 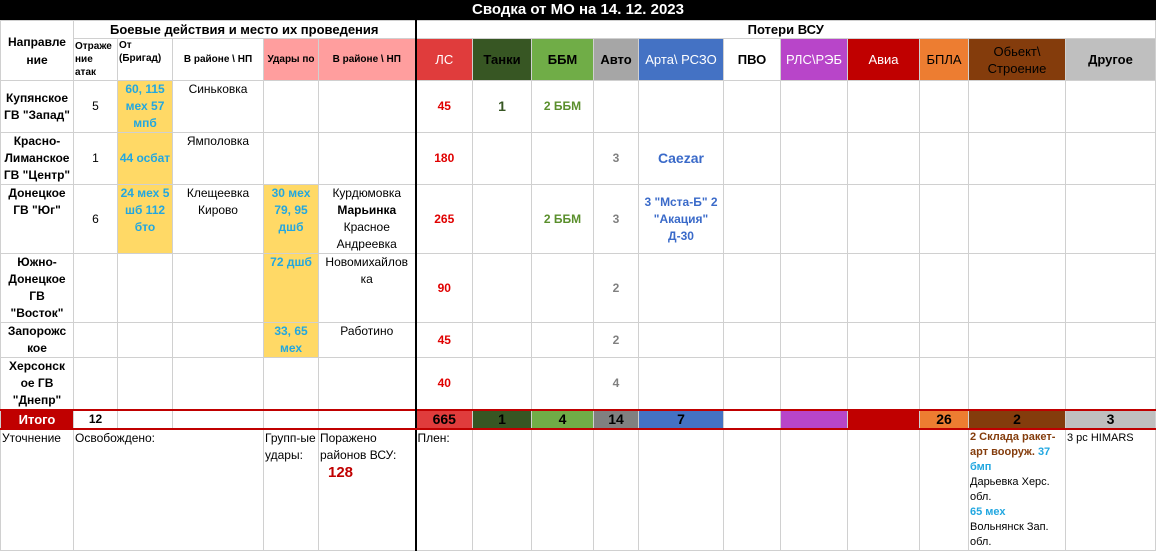 I want to click on object-note-c: Дарьевка Херс. обл., so click(x=1010, y=489).